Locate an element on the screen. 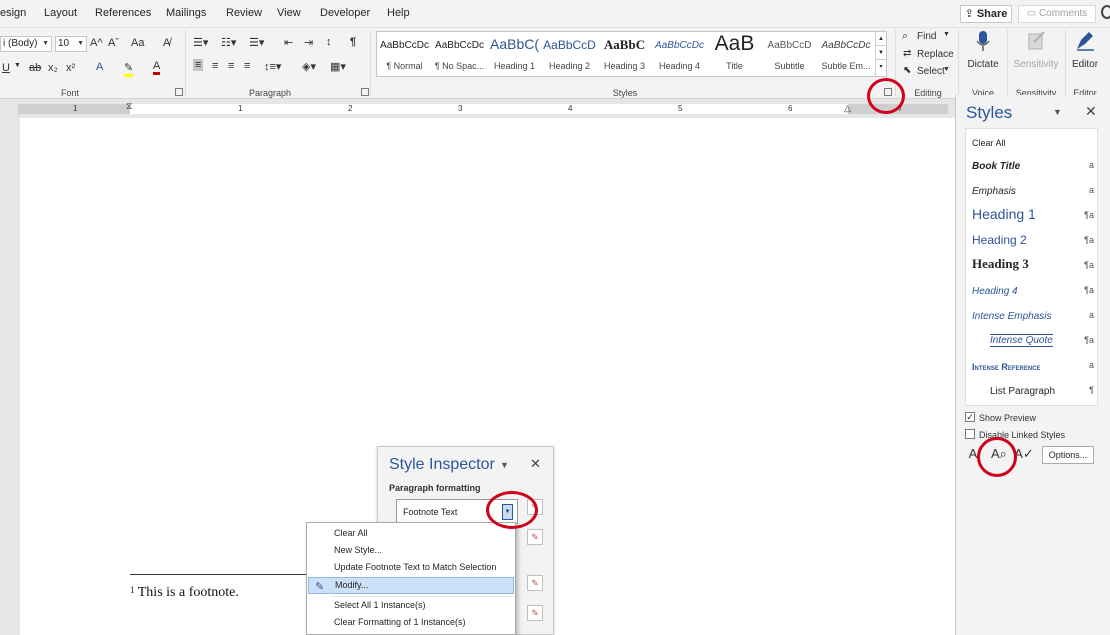 The image size is (1110, 635). editing-group-label: Editing is located at coordinates (928, 93).